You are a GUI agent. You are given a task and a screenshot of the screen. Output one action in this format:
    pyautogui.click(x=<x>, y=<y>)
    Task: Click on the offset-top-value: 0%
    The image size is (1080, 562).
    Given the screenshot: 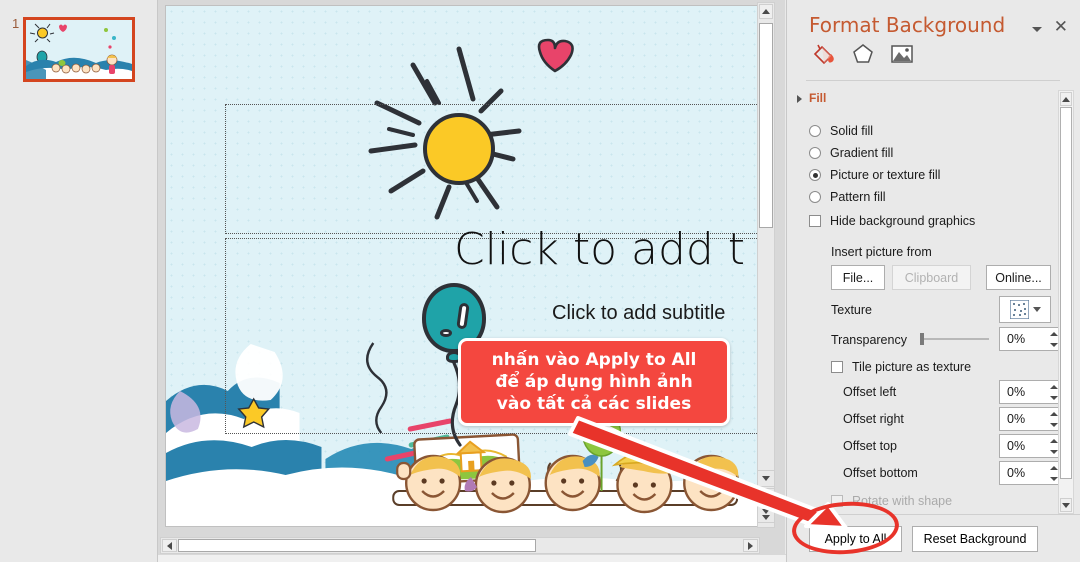 What is the action you would take?
    pyautogui.click(x=1016, y=446)
    